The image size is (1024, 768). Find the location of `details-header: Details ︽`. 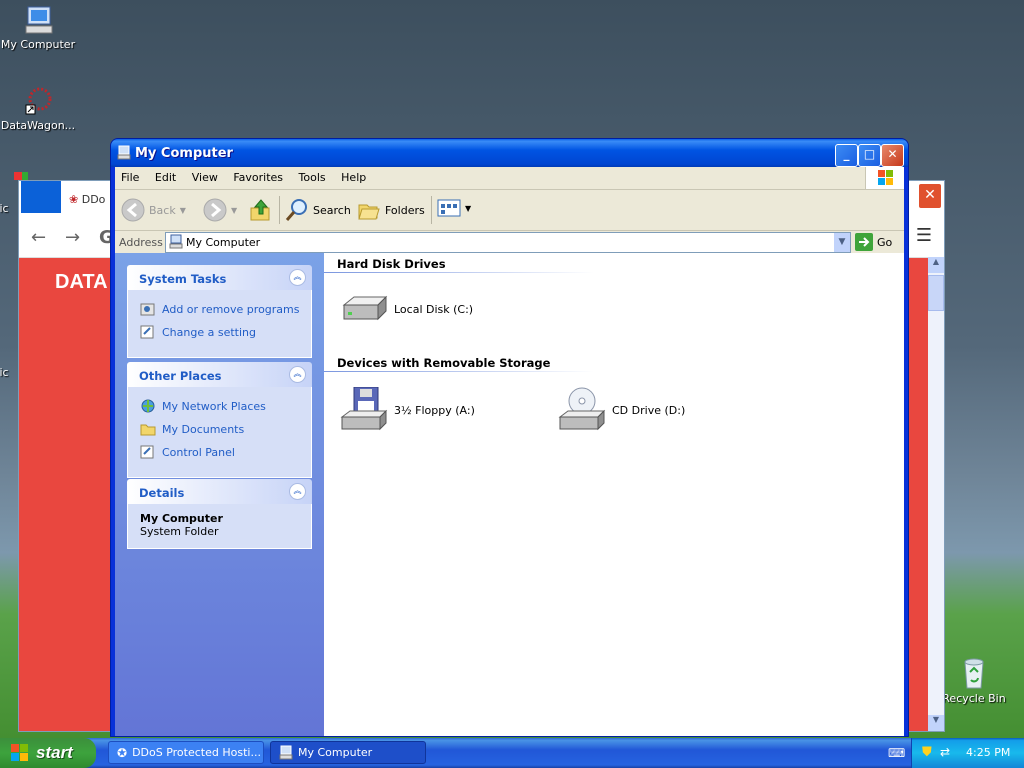

details-header: Details ︽ is located at coordinates (219, 491).